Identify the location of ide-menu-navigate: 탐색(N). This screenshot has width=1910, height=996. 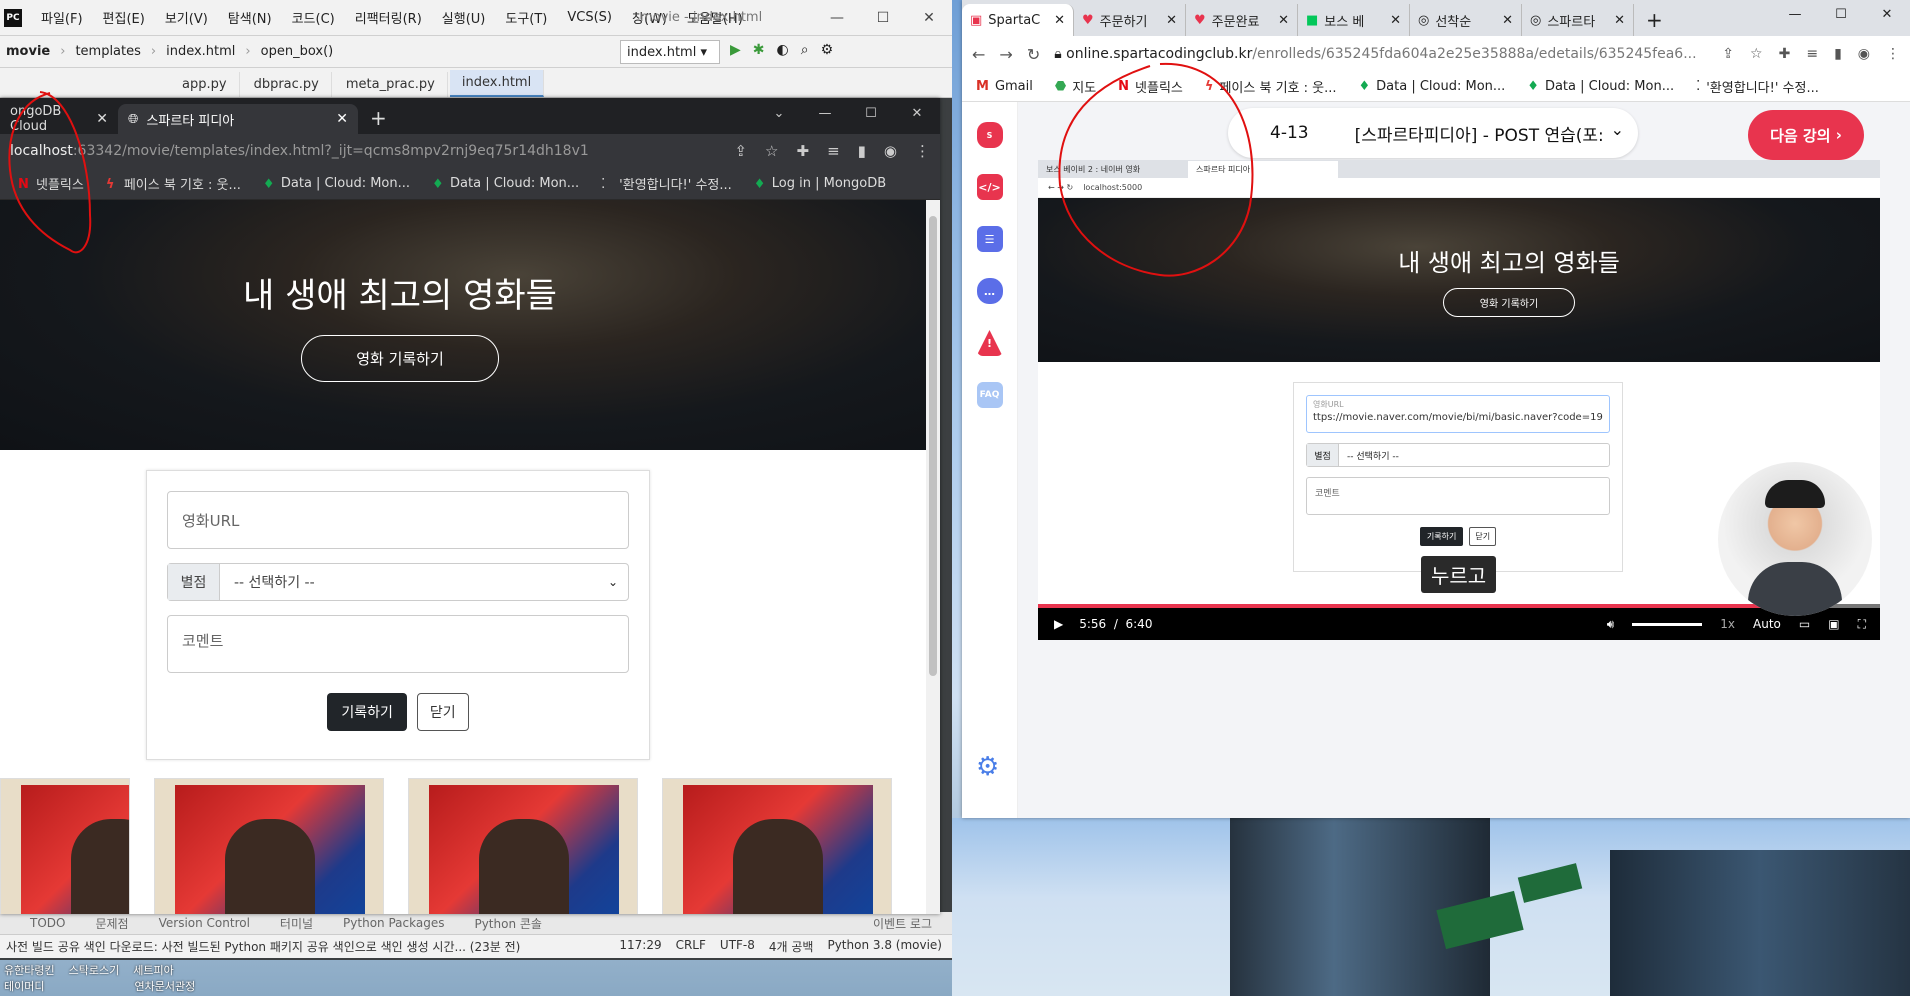
(250, 17).